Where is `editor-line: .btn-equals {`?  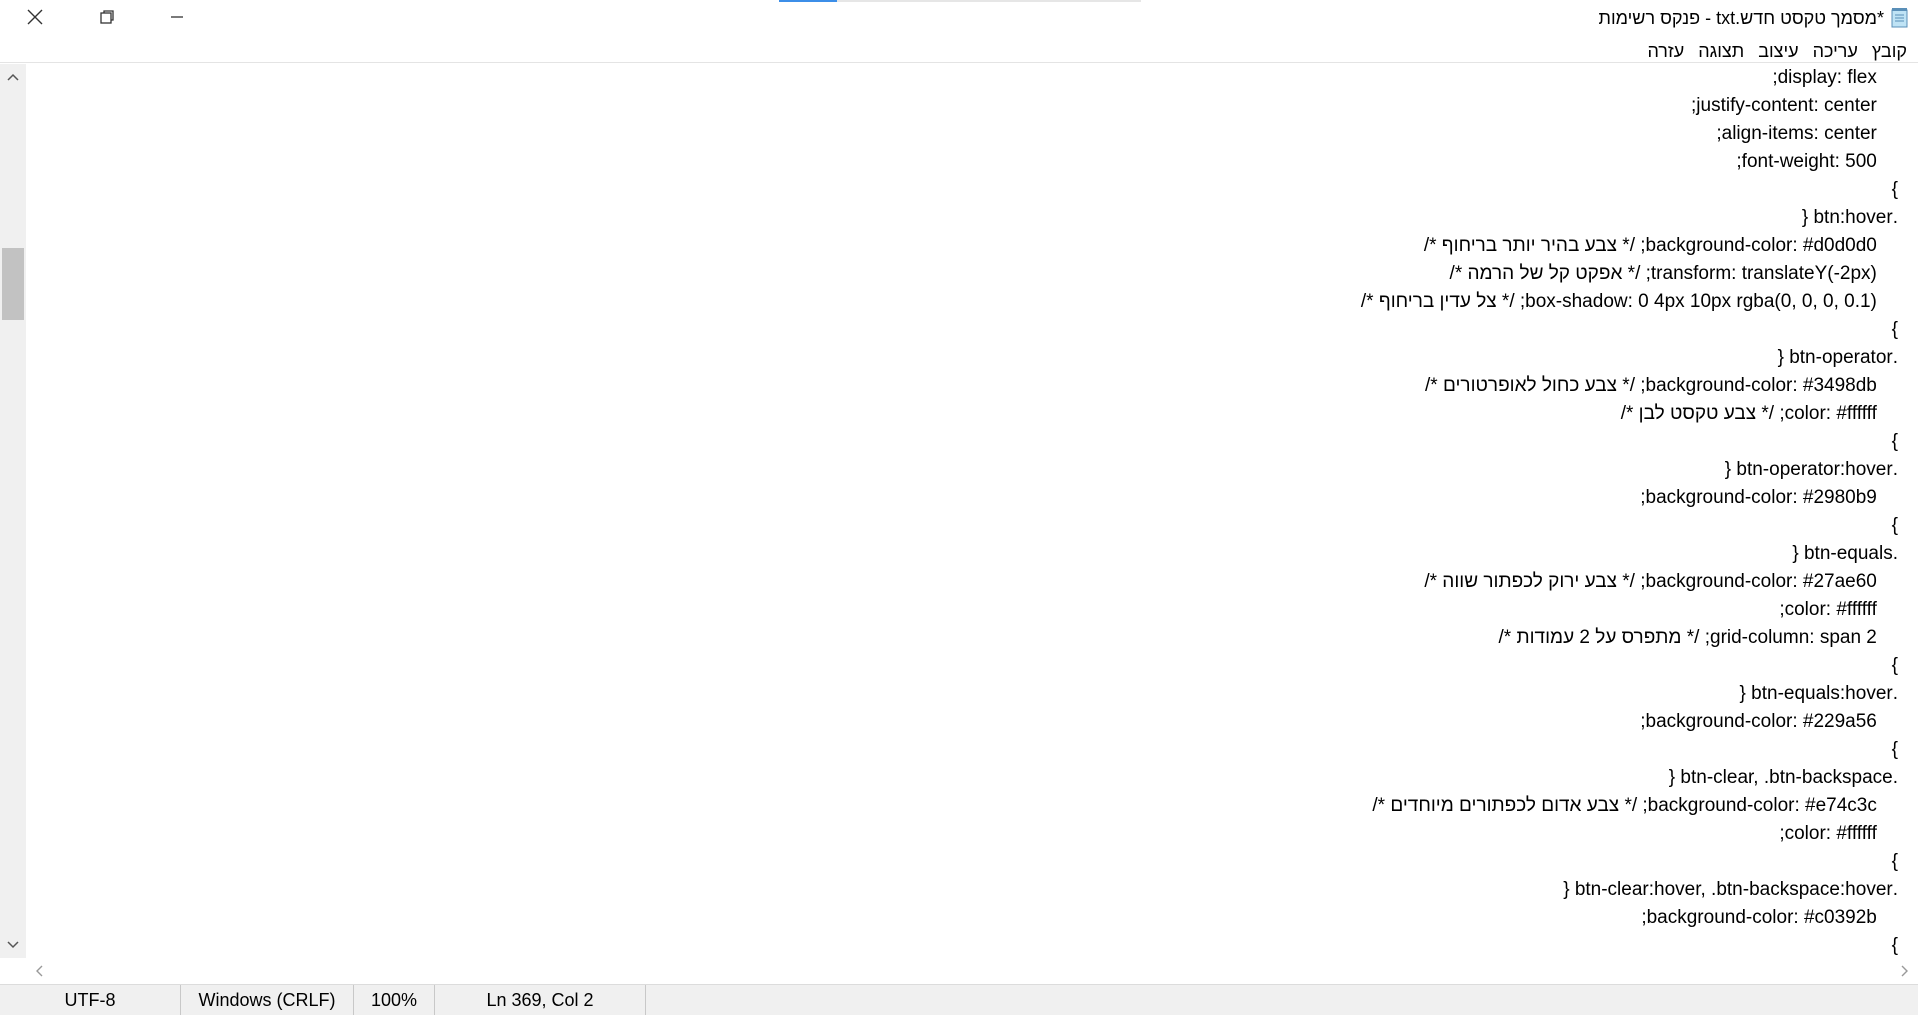
editor-line: .btn-equals { is located at coordinates (1845, 553).